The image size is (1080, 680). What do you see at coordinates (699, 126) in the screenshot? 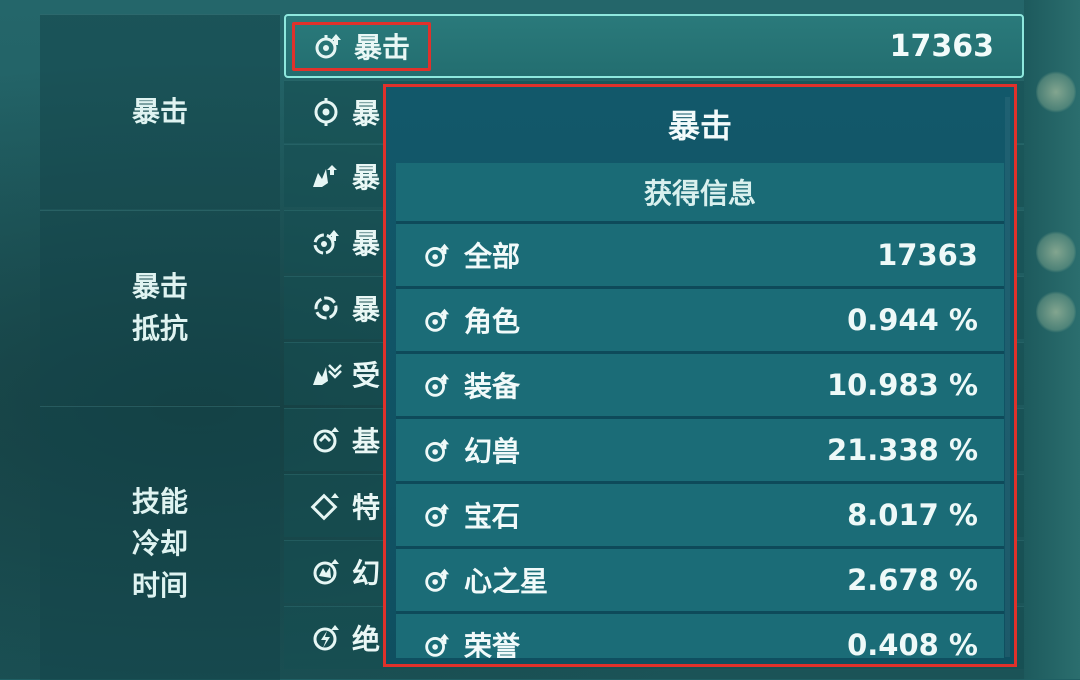
I see `popup-title: 暴击` at bounding box center [699, 126].